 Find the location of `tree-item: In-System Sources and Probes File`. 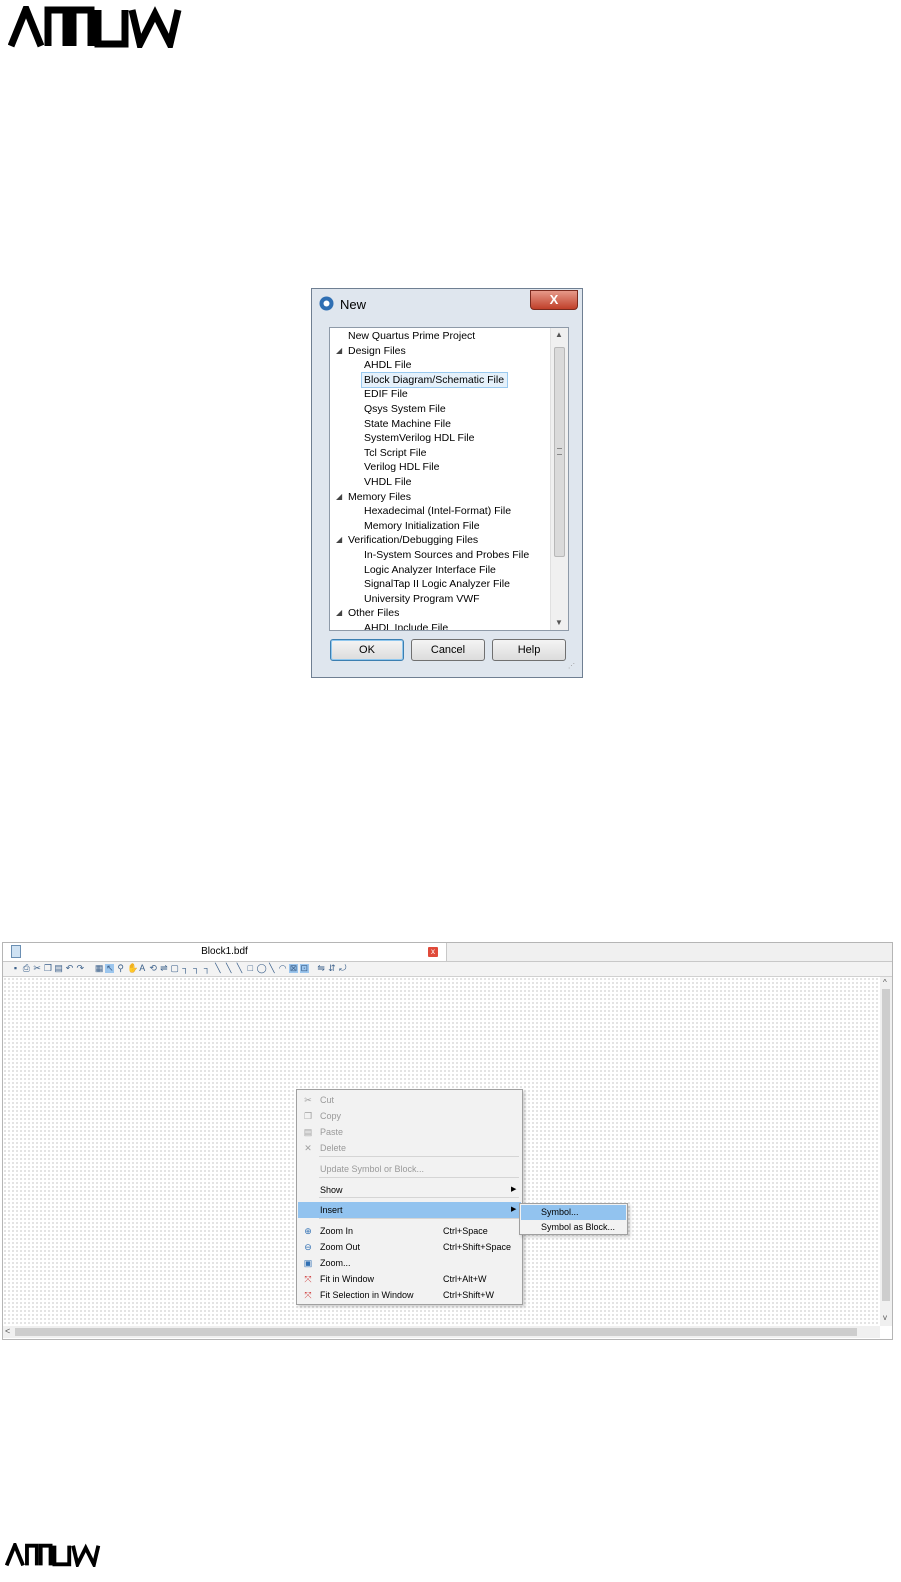

tree-item: In-System Sources and Probes File is located at coordinates (447, 555).